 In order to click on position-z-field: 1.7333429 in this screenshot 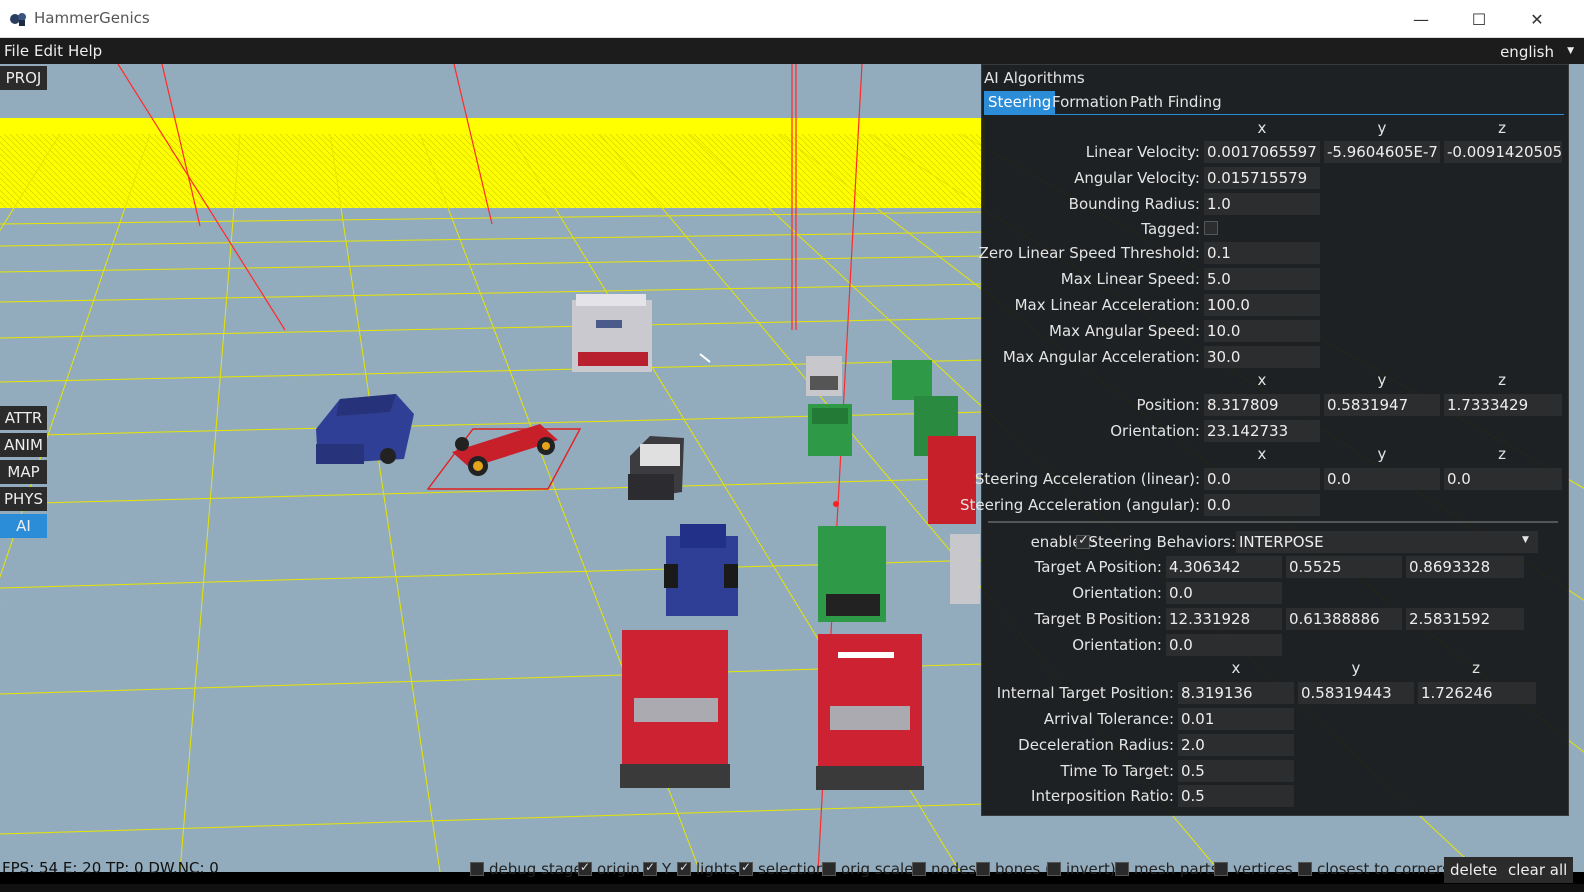, I will do `click(1503, 405)`.